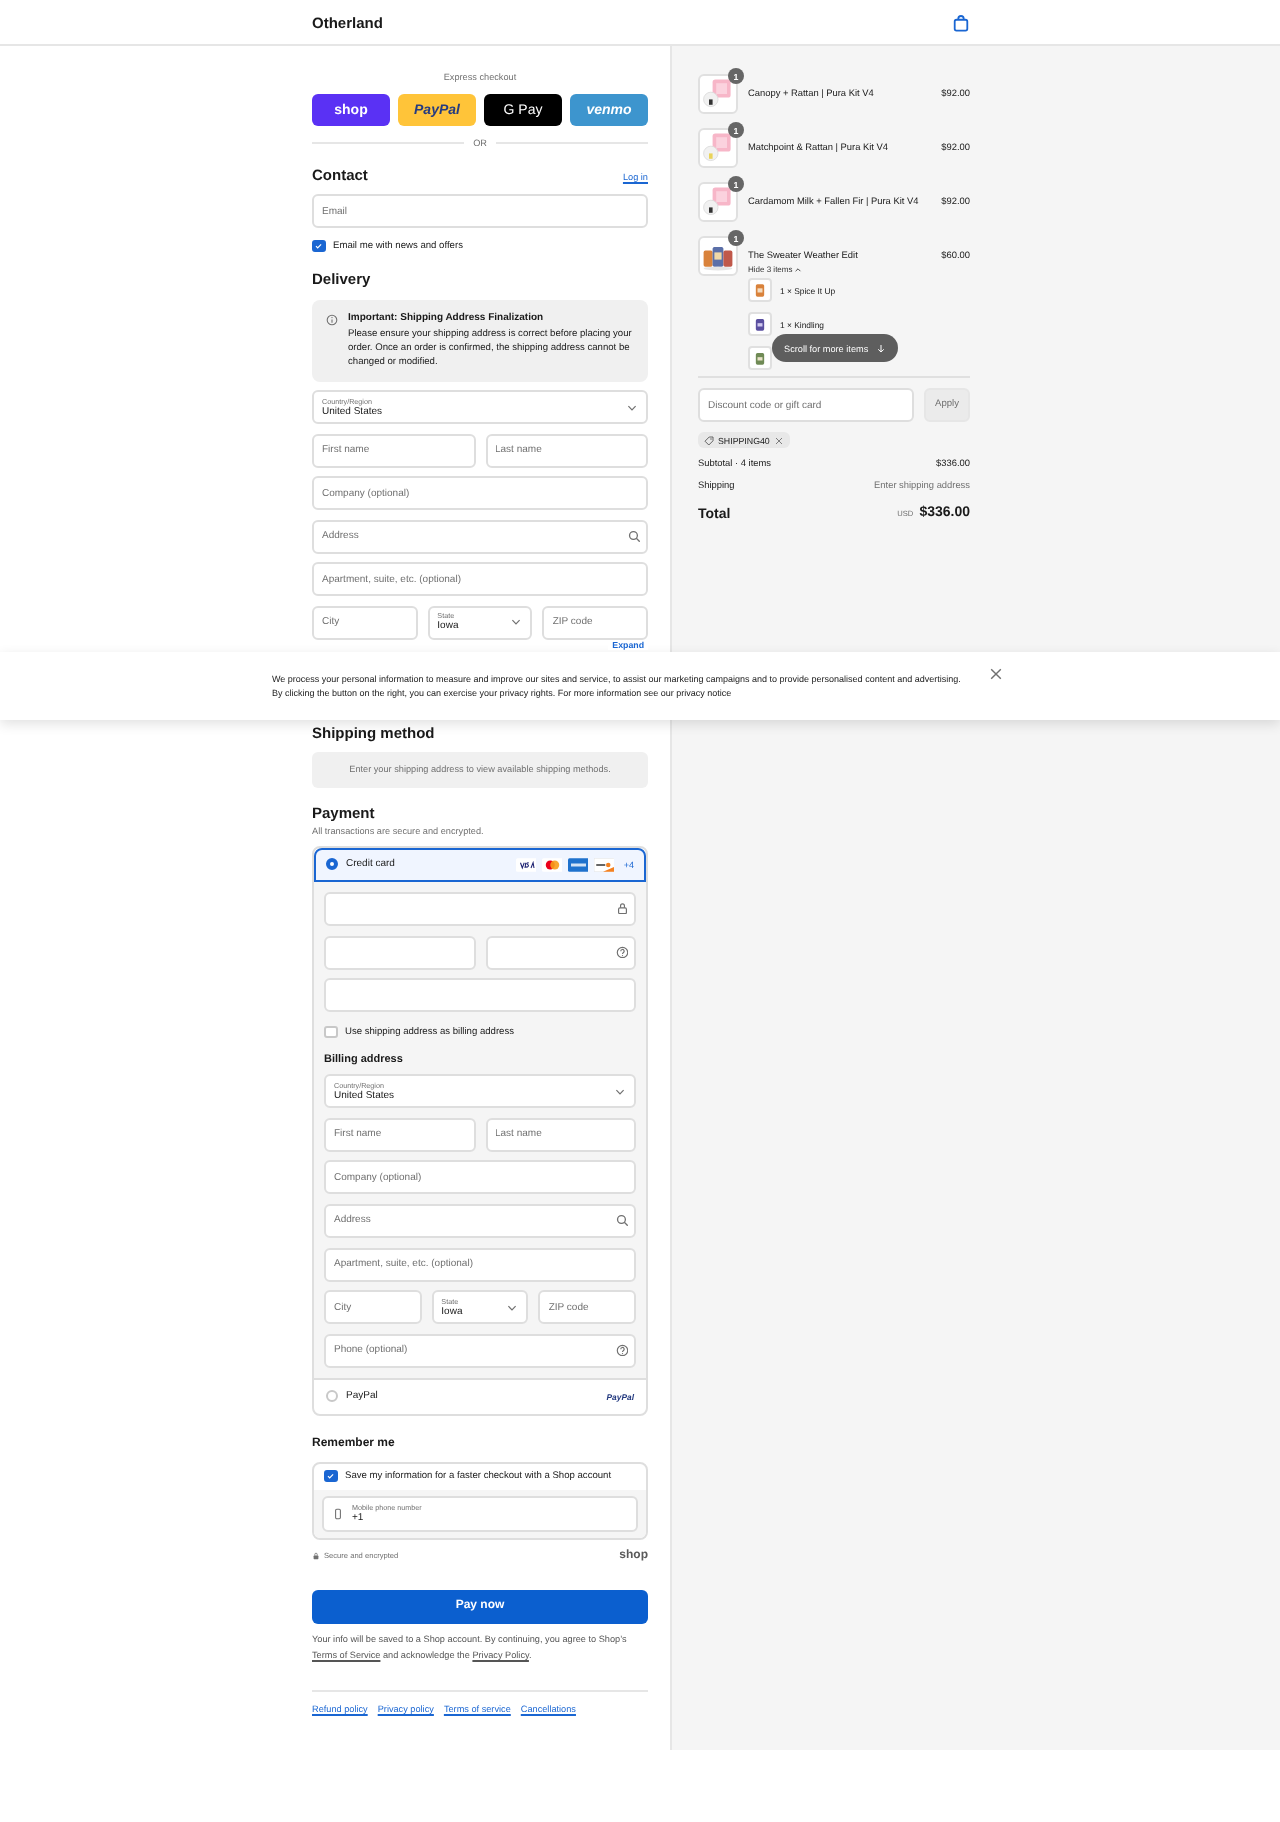  What do you see at coordinates (961, 22) in the screenshot?
I see `bag-icon` at bounding box center [961, 22].